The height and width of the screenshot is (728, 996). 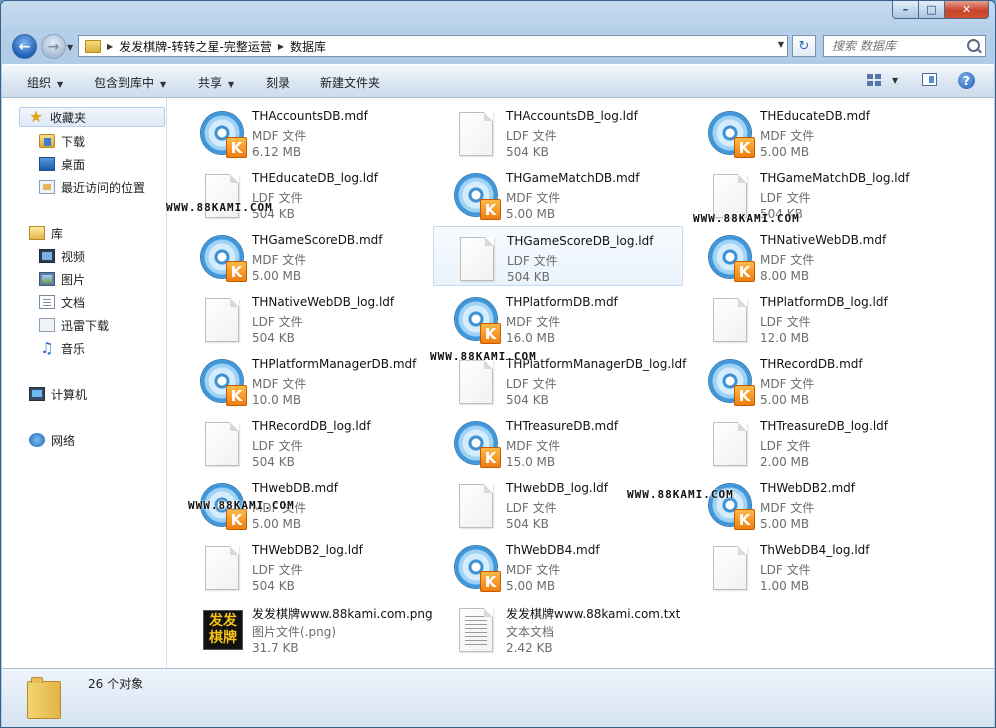 I want to click on nav-favorites: ★ 收藏夹, so click(x=92, y=117).